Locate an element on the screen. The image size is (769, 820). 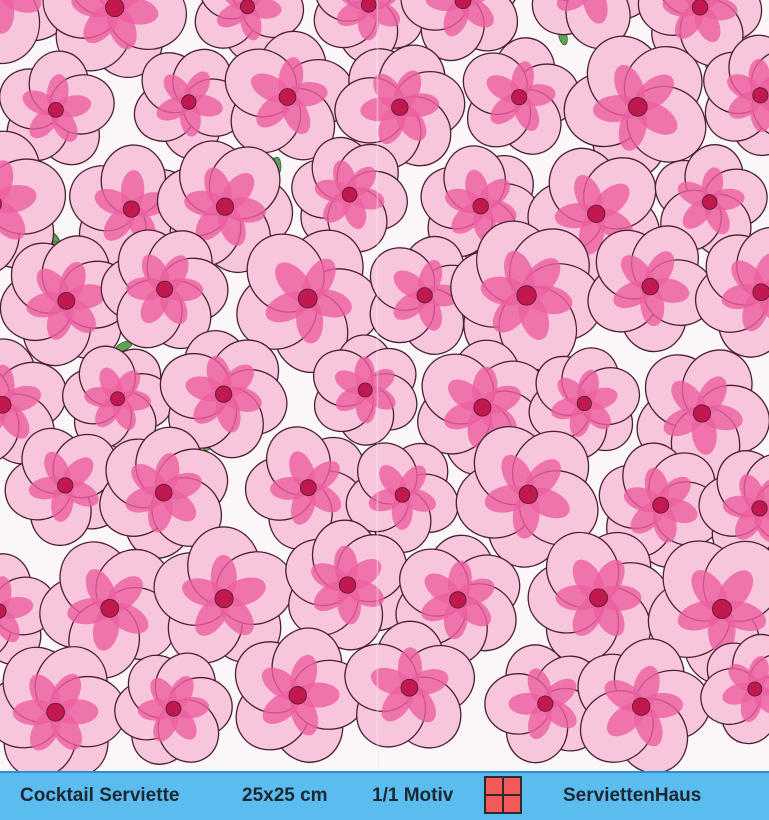
motif-grid-icon is located at coordinates (503, 795).